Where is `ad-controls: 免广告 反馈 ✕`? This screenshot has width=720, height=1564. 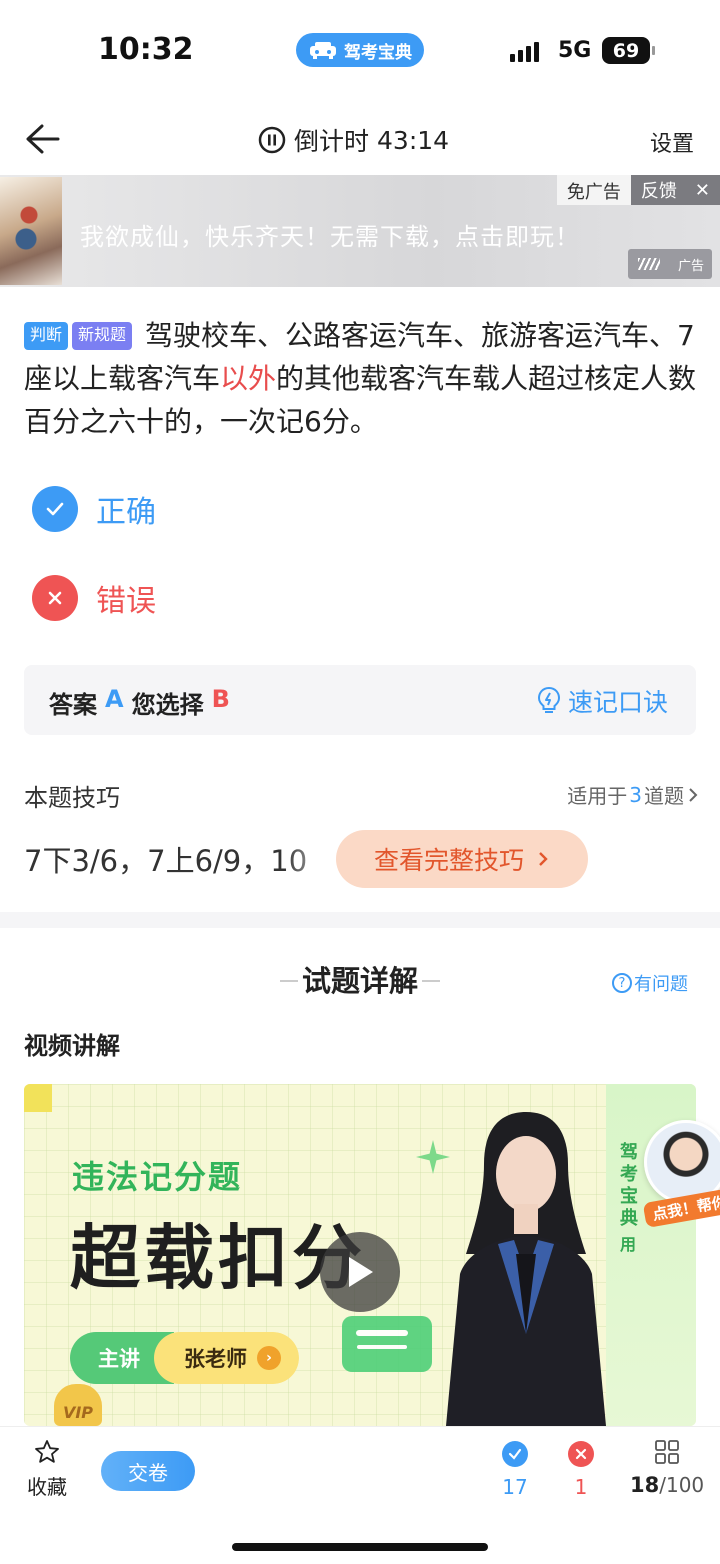 ad-controls: 免广告 反馈 ✕ is located at coordinates (638, 190).